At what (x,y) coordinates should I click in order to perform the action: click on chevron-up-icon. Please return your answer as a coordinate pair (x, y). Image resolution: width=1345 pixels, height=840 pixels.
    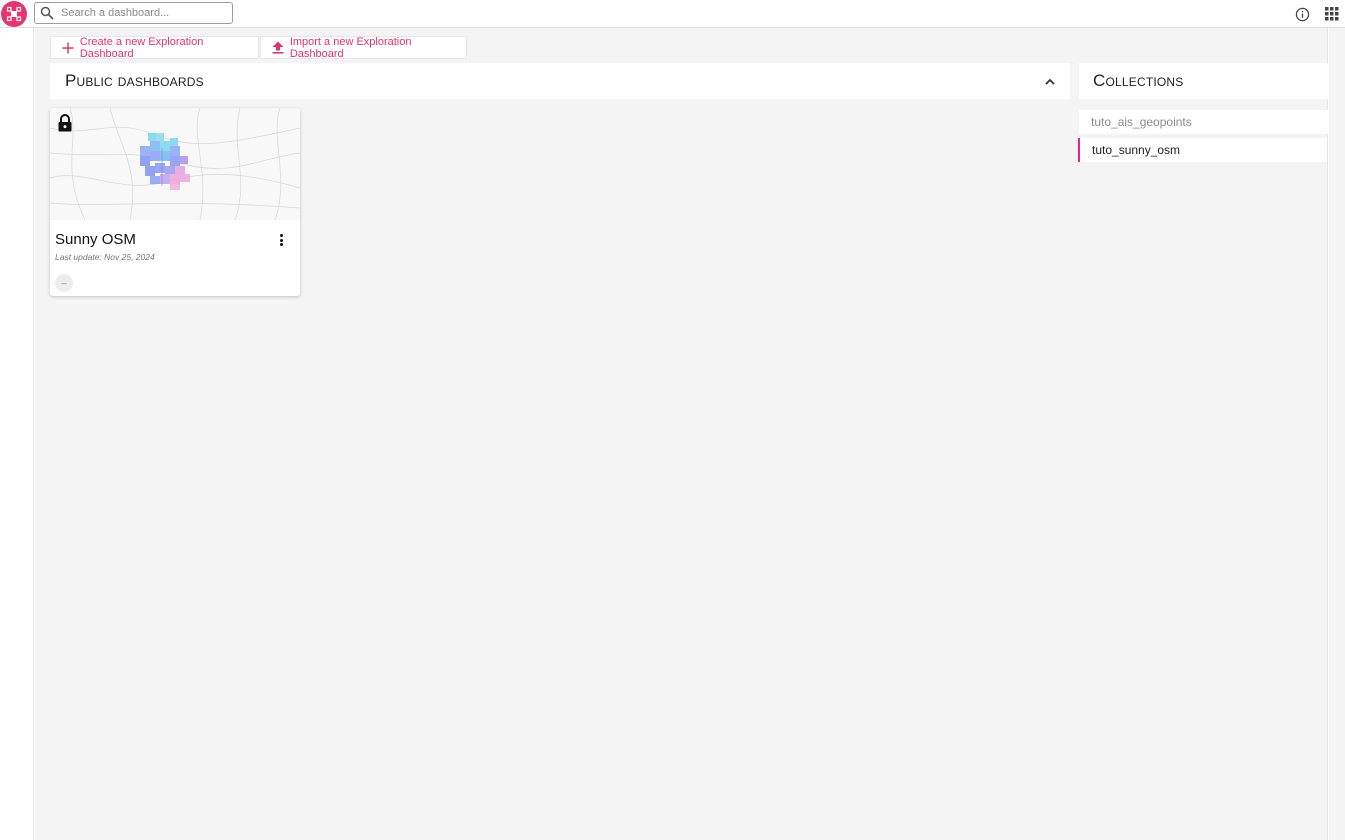
    Looking at the image, I should click on (1050, 81).